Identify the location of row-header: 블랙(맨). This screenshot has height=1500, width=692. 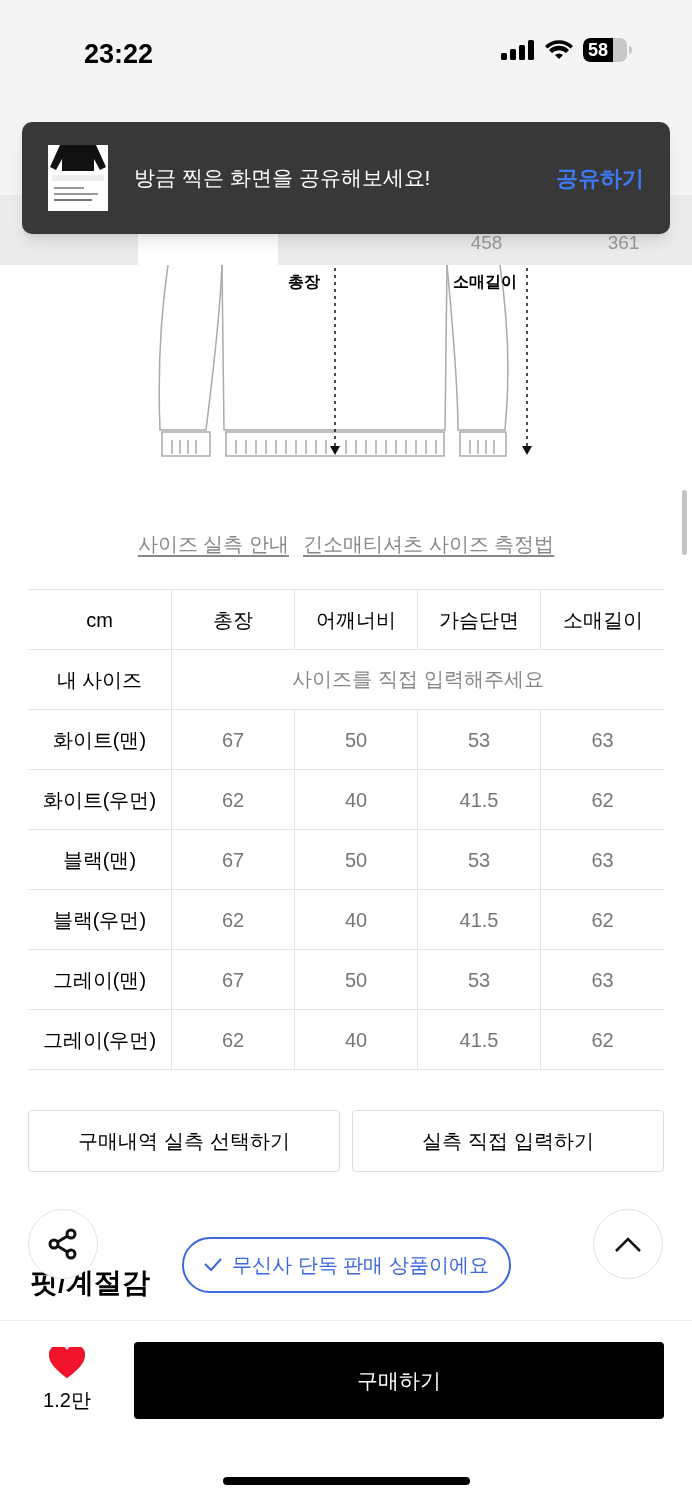
(100, 860).